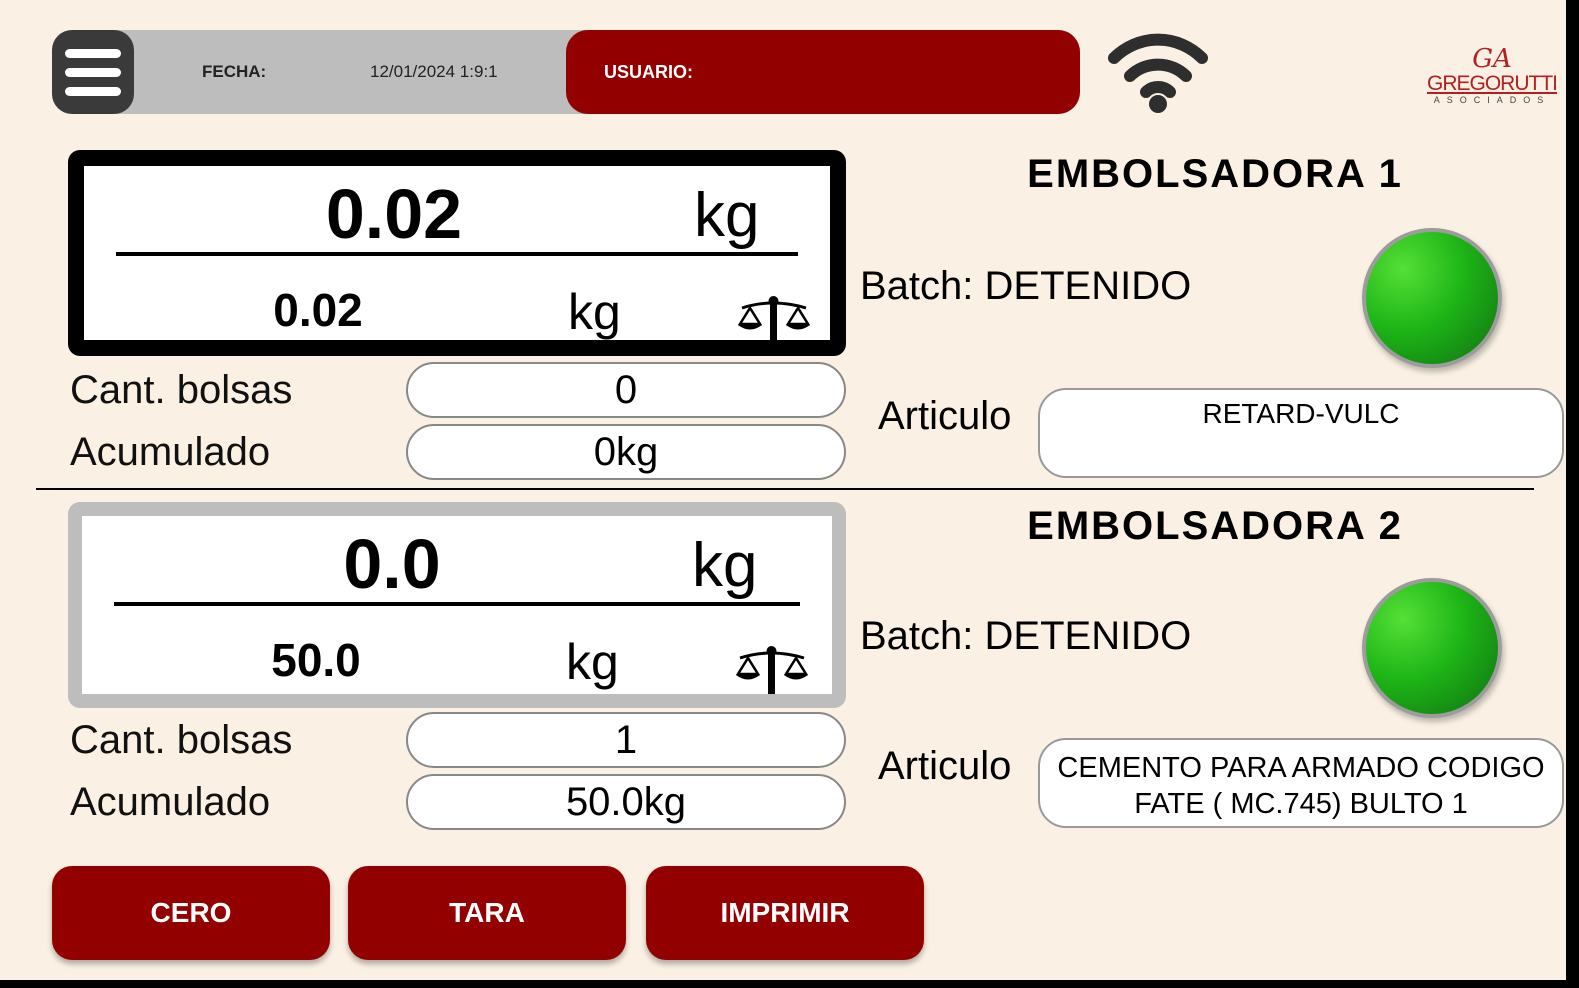  I want to click on scale-2-divider, so click(457, 604).